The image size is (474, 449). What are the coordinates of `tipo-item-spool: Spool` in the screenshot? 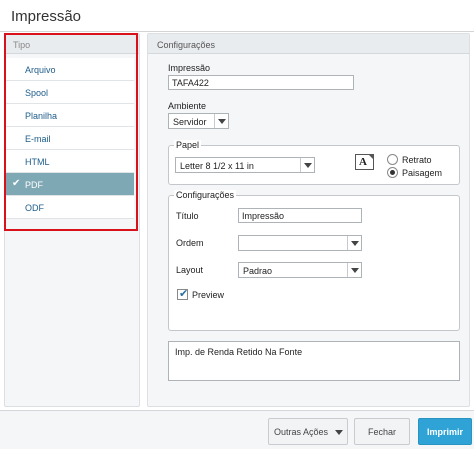 It's located at (70, 92).